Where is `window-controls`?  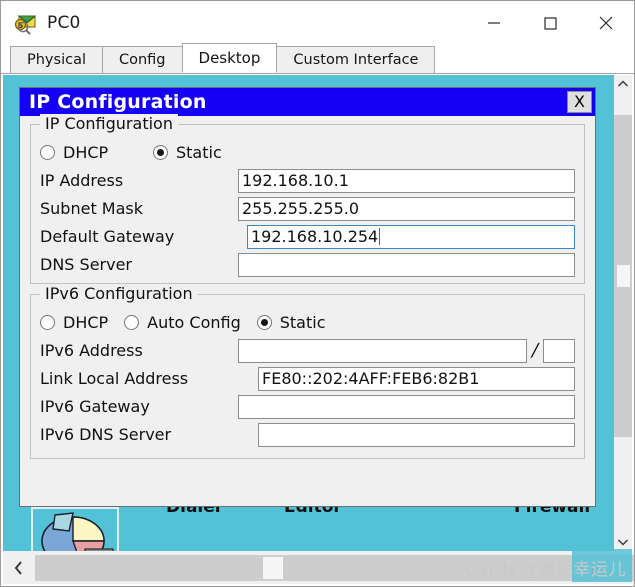
window-controls is located at coordinates (550, 23).